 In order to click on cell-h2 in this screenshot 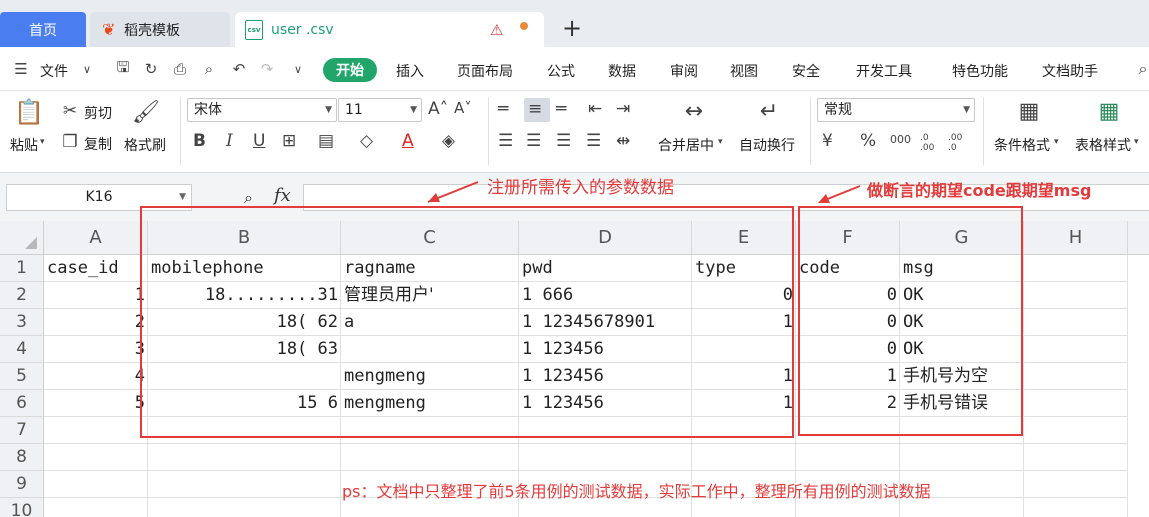, I will do `click(1076, 295)`.